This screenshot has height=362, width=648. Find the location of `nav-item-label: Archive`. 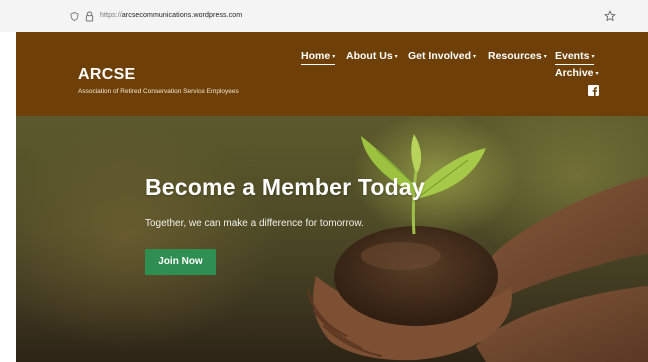

nav-item-label: Archive is located at coordinates (574, 73).